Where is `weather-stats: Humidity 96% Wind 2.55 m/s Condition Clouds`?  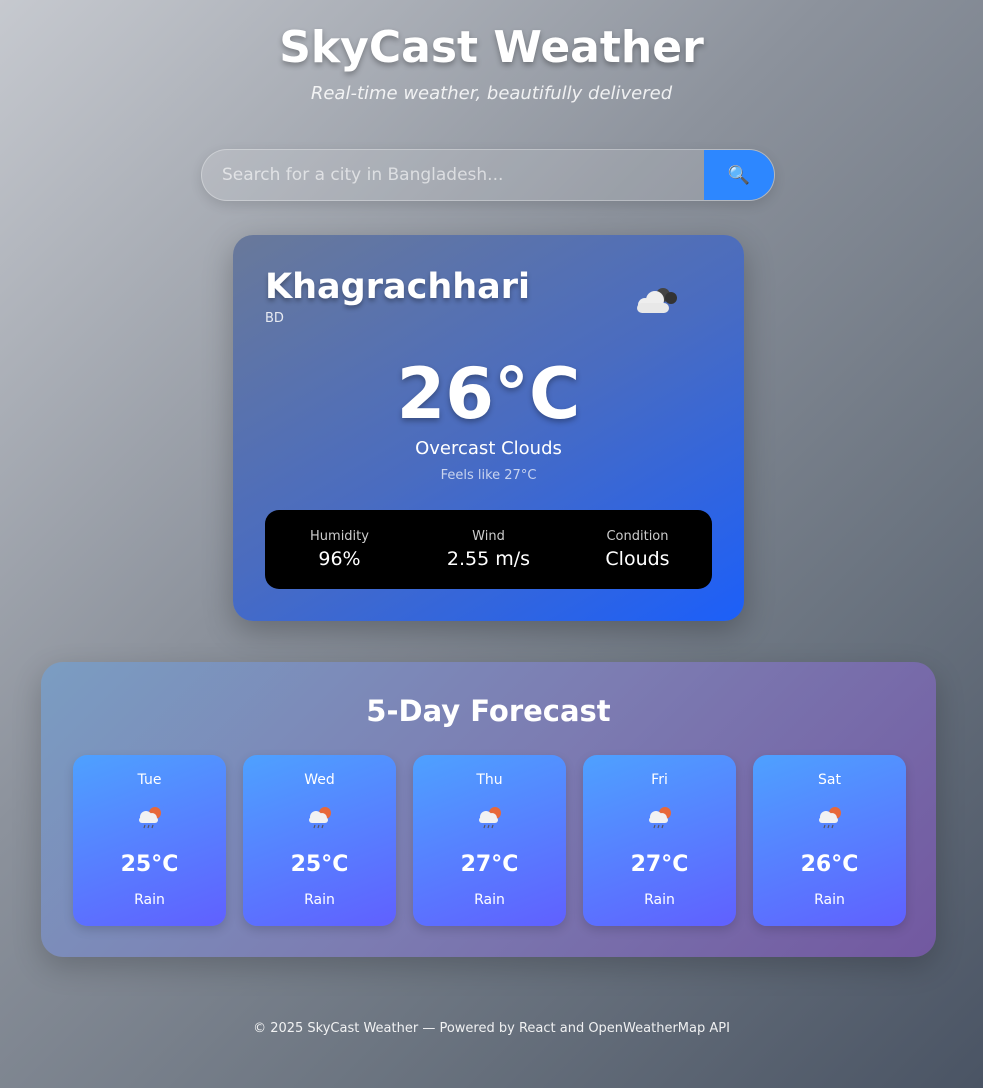
weather-stats: Humidity 96% Wind 2.55 m/s Condition Clouds is located at coordinates (488, 549).